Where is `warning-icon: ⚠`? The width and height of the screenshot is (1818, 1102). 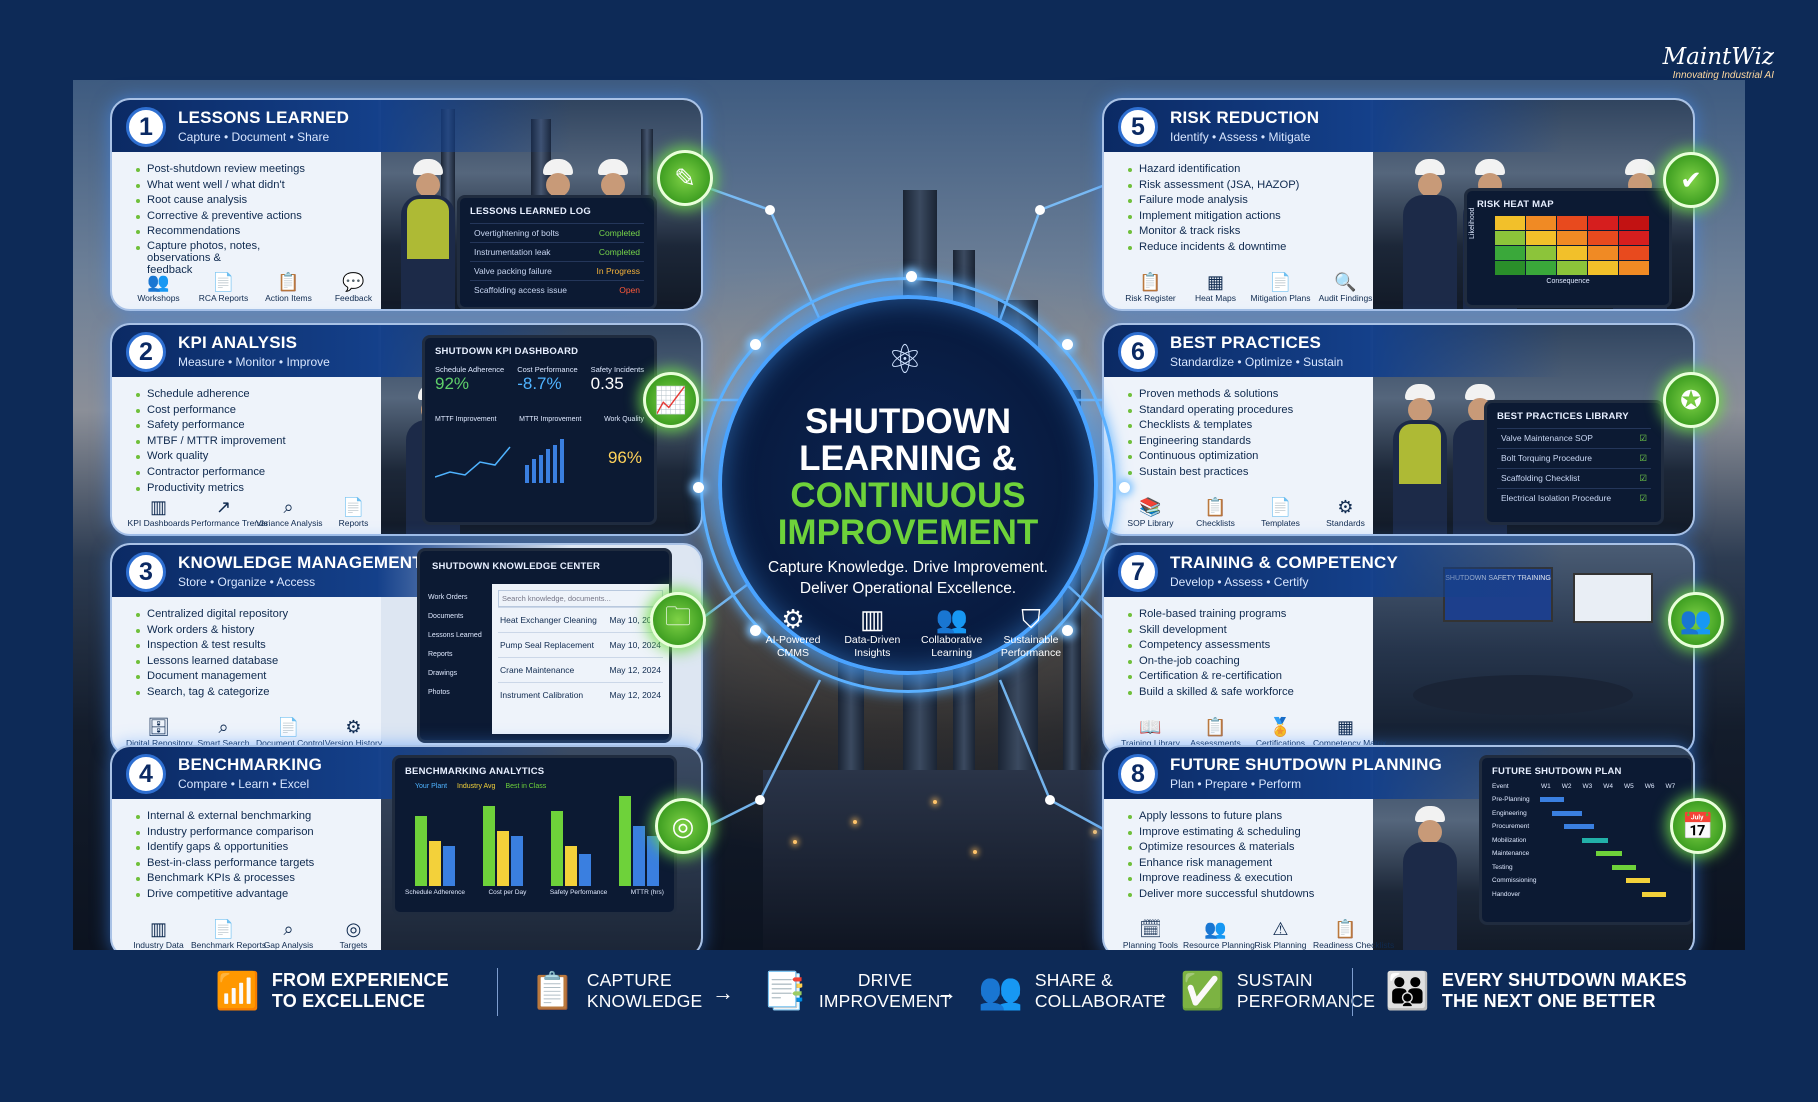
warning-icon: ⚠ is located at coordinates (1280, 929).